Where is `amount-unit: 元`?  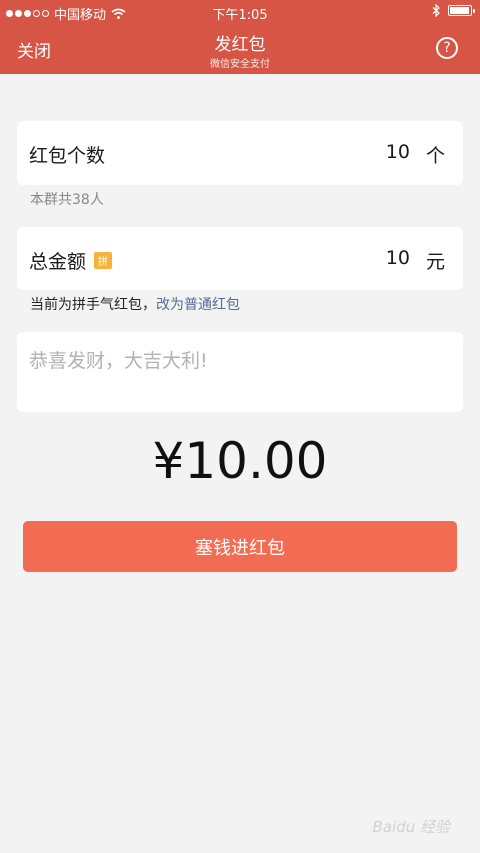
amount-unit: 元 is located at coordinates (435, 262).